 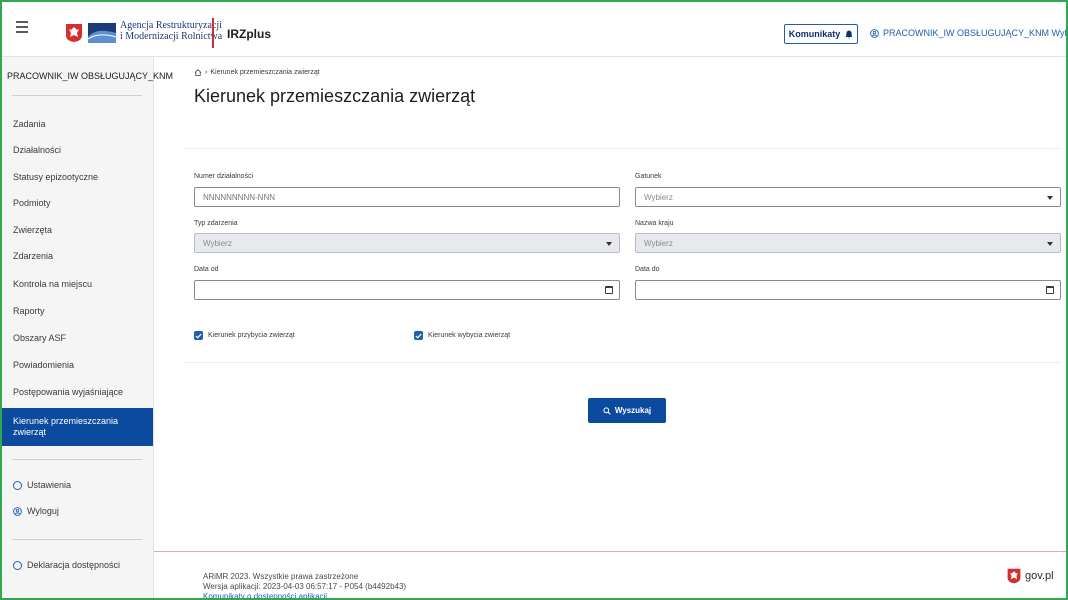 I want to click on sidebar-item-label: Ustawienia, so click(x=49, y=485).